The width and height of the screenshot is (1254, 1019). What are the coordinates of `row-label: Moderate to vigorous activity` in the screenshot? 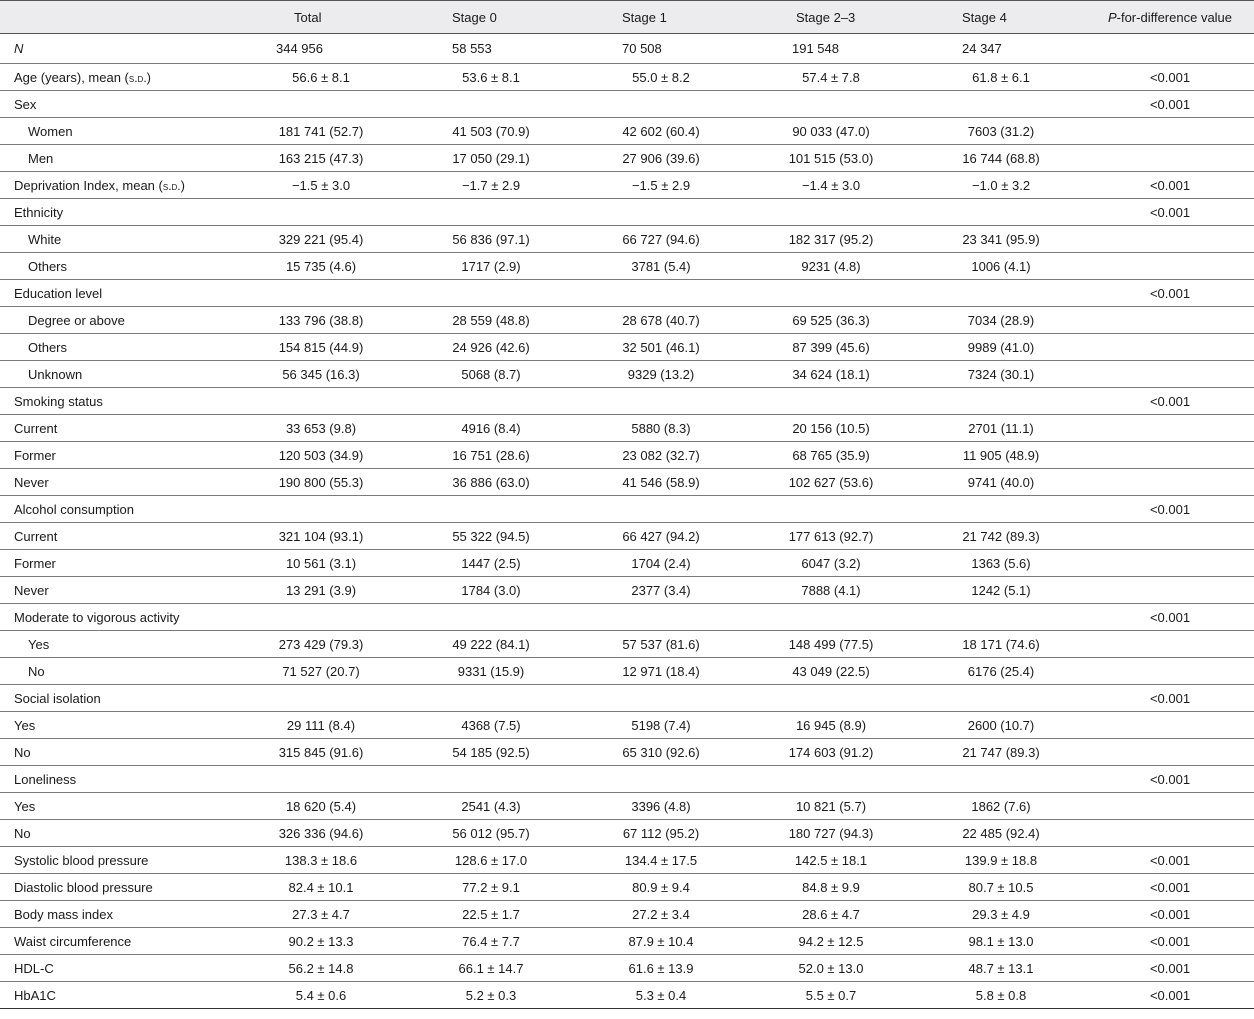 It's located at (97, 617).